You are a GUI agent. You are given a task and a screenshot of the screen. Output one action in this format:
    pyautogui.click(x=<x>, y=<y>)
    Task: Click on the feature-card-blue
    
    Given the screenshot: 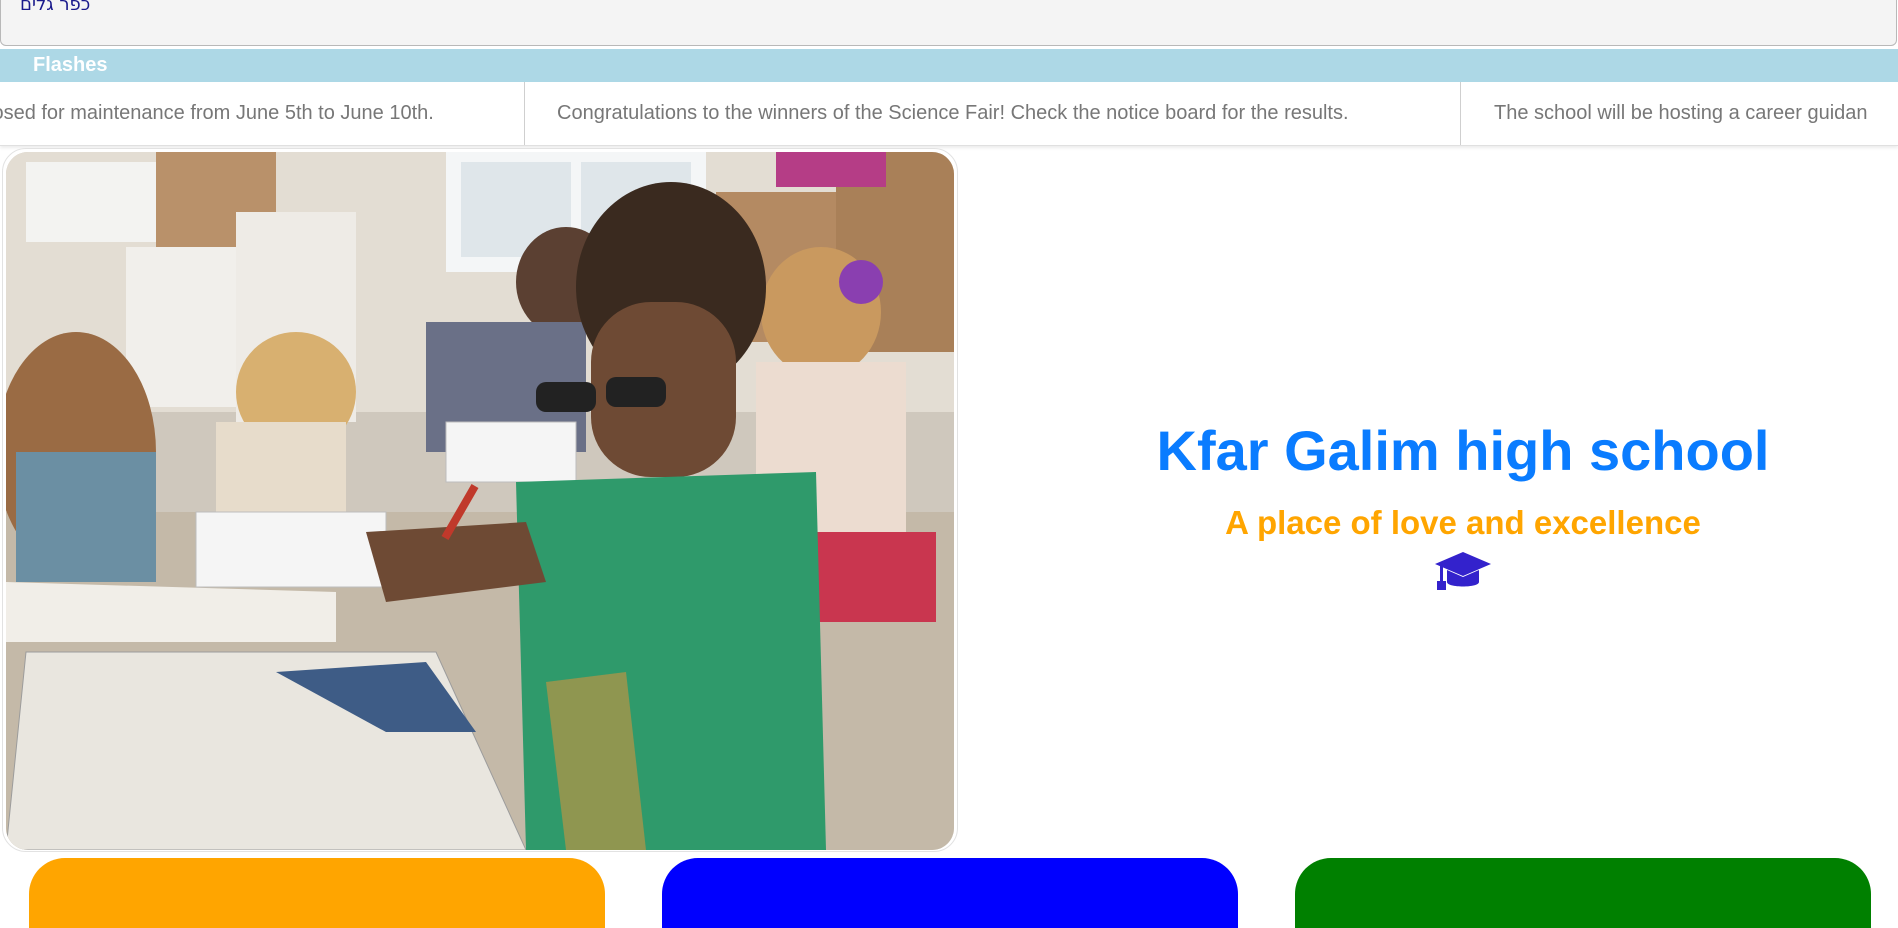 What is the action you would take?
    pyautogui.click(x=950, y=893)
    